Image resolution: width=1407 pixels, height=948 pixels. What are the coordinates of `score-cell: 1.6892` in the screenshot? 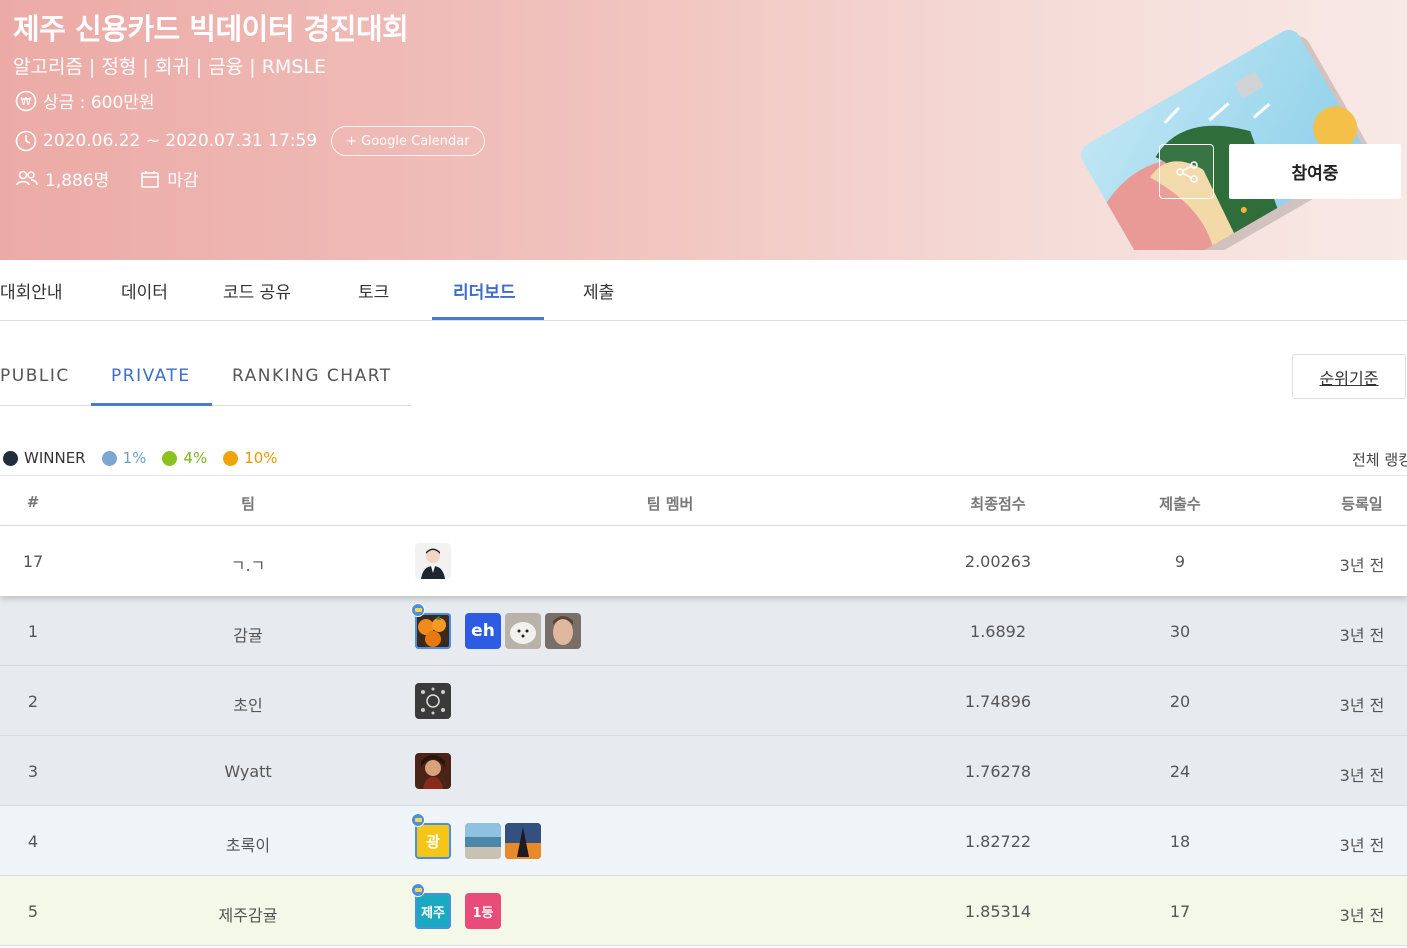 It's located at (998, 631).